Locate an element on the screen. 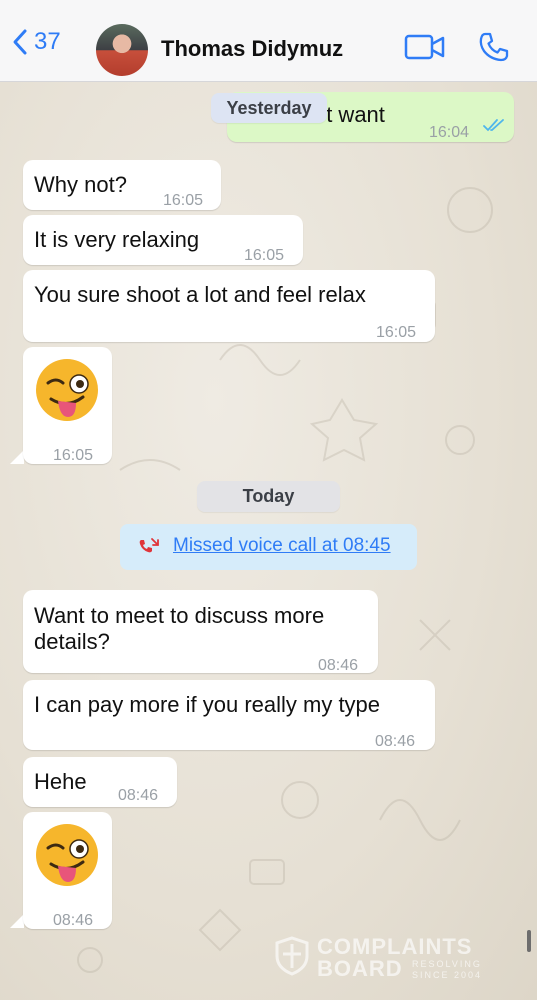 The image size is (537, 1000). contact-avatar is located at coordinates (122, 50).